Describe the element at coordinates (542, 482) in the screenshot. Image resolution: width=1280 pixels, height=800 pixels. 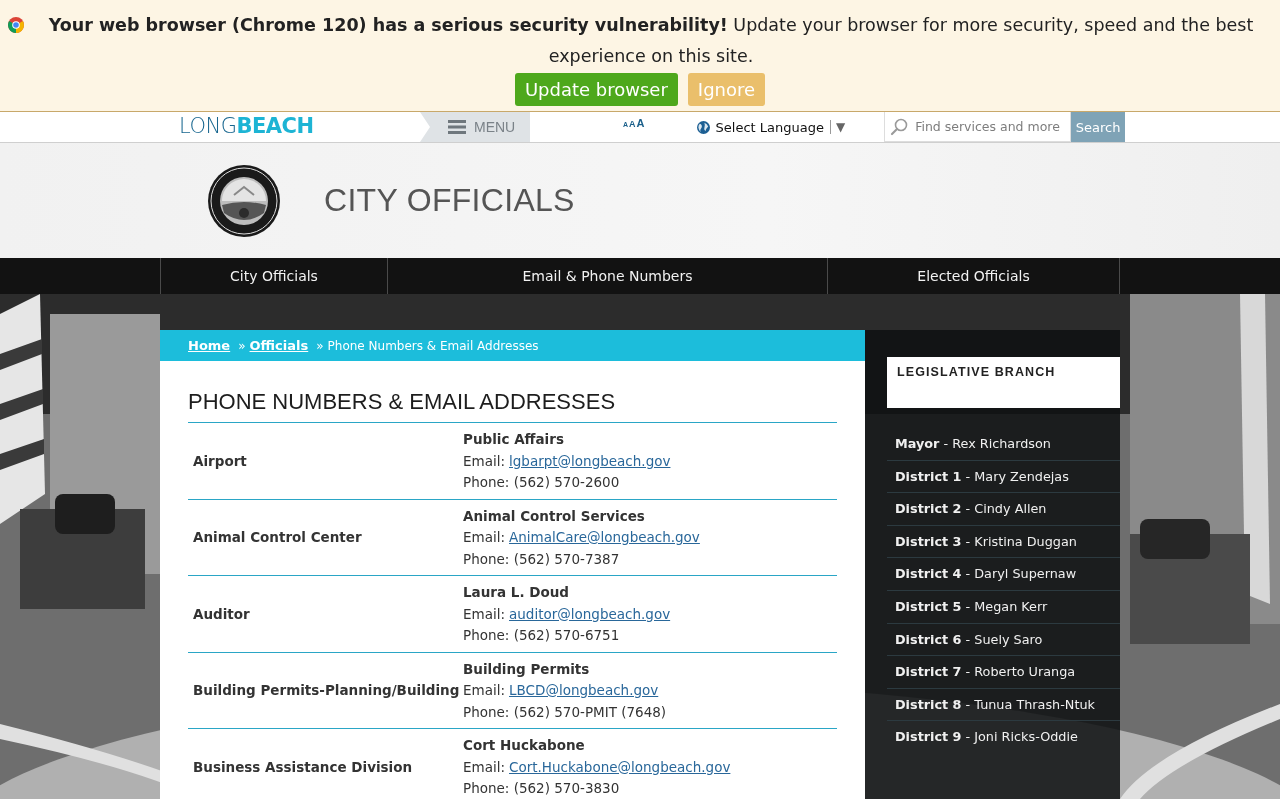
I see `phone-line: Phone: (562) 570-2600` at that location.